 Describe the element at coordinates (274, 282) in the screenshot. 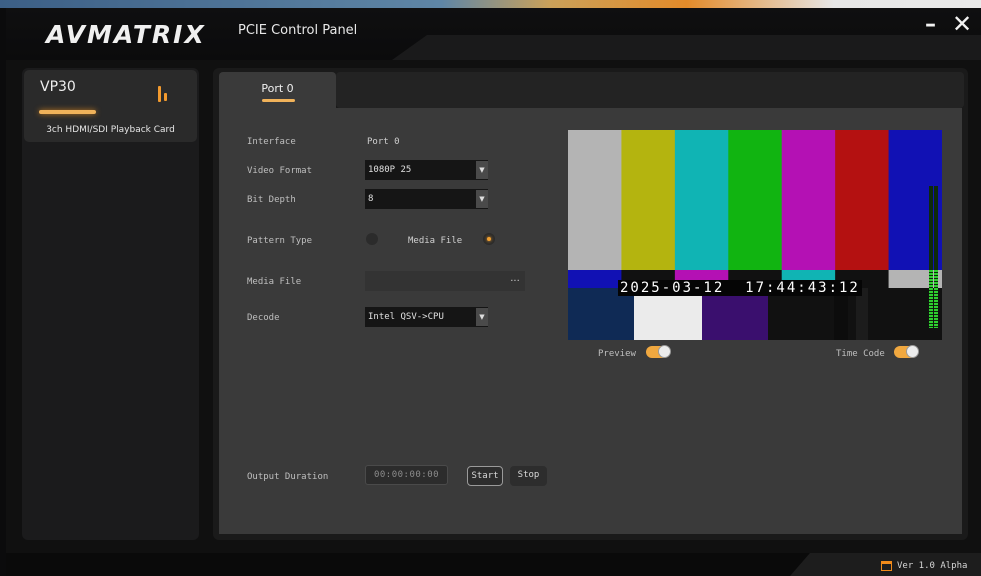

I see `media-file-label: Media File` at that location.